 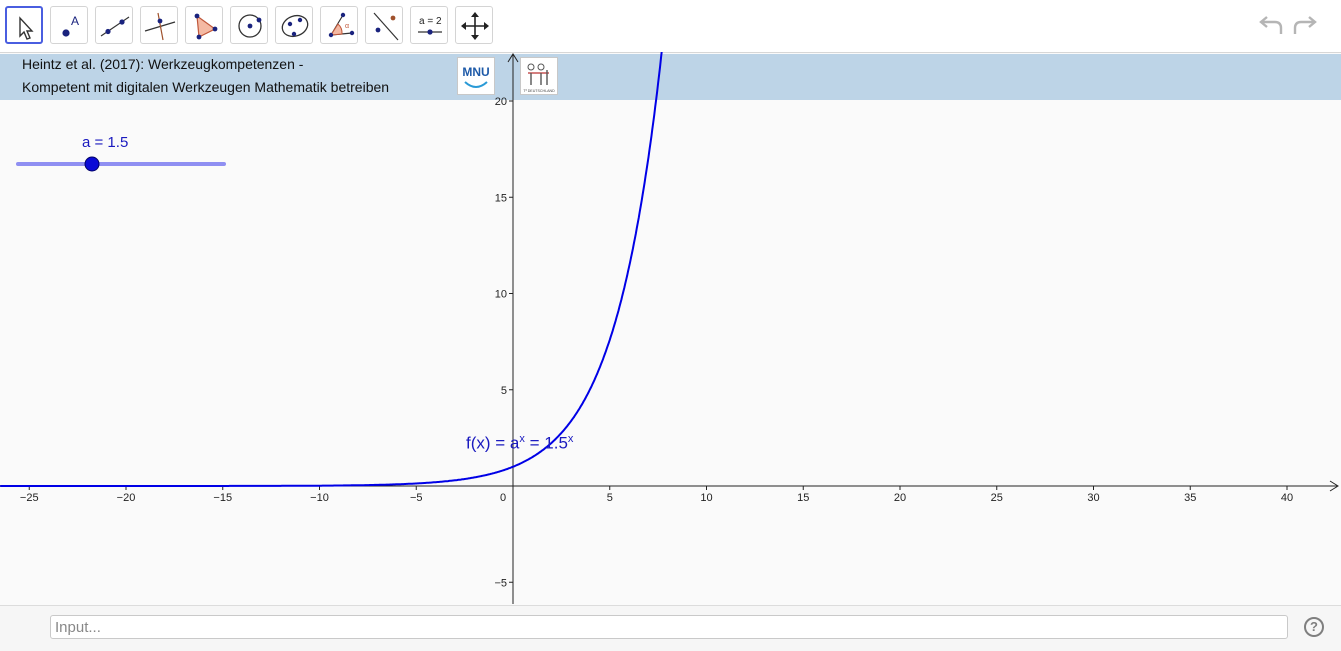 I want to click on x-tick-label: 35, so click(x=1190, y=498).